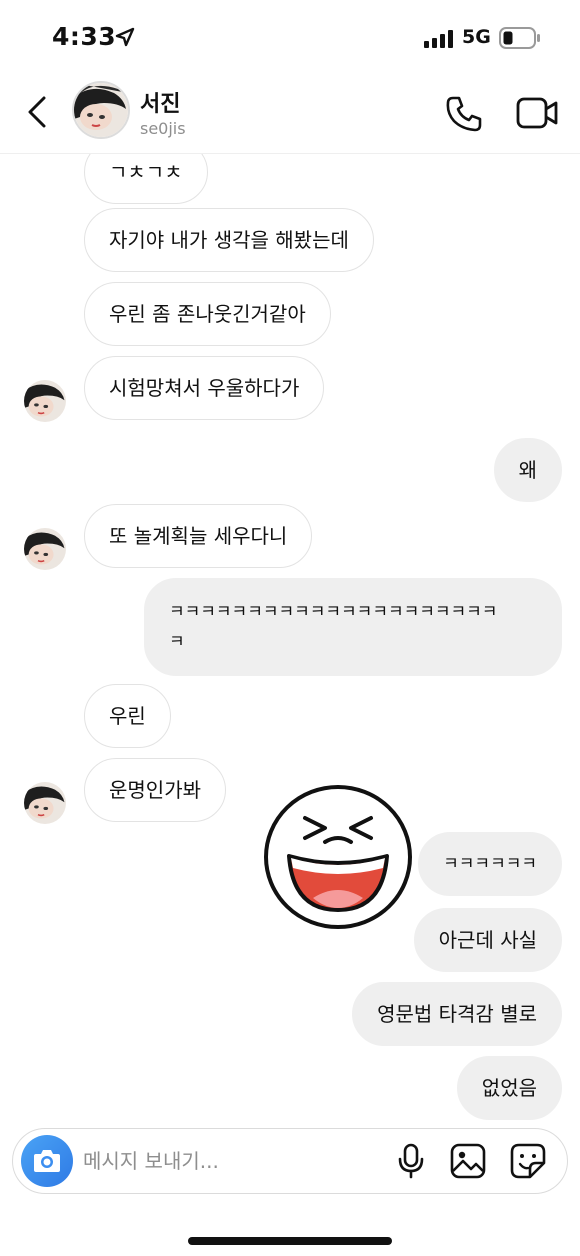 This screenshot has height=1256, width=580. Describe the element at coordinates (509, 1088) in the screenshot. I see `outgoing-message: 없었음` at that location.